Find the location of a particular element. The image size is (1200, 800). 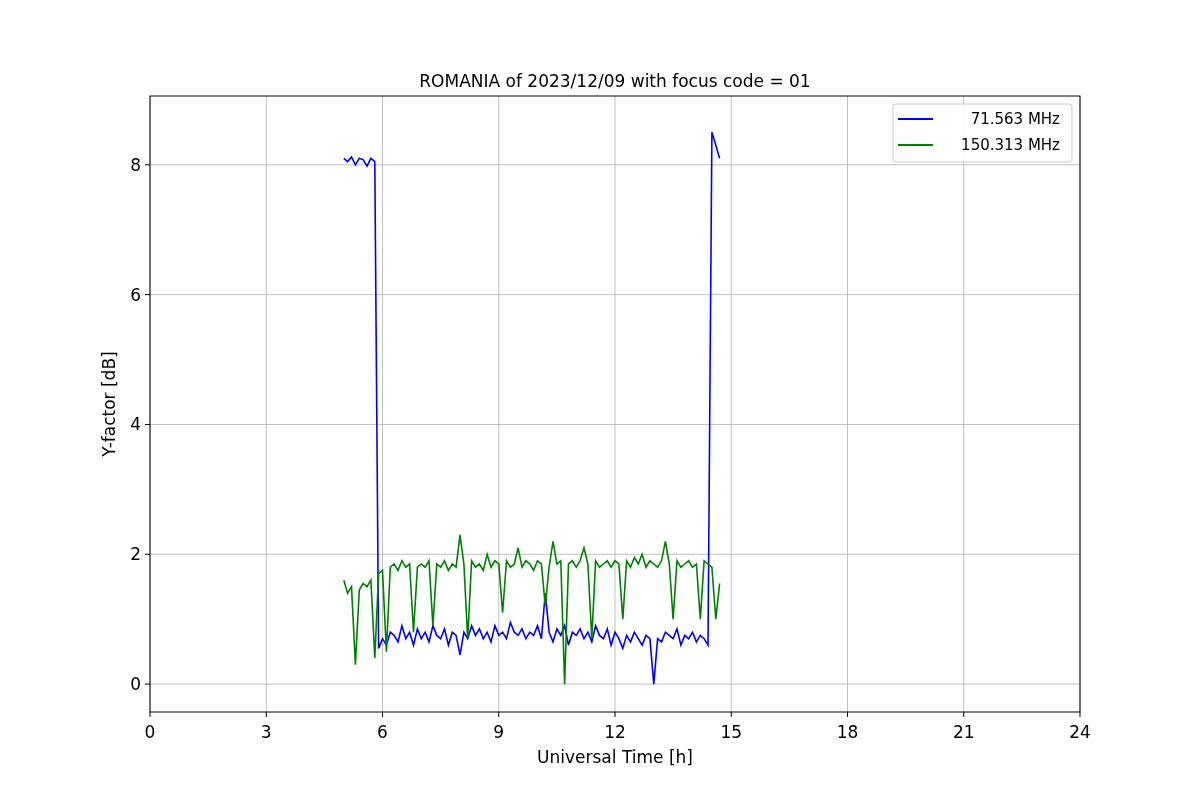

y-tick-label: 0 is located at coordinates (135, 684).